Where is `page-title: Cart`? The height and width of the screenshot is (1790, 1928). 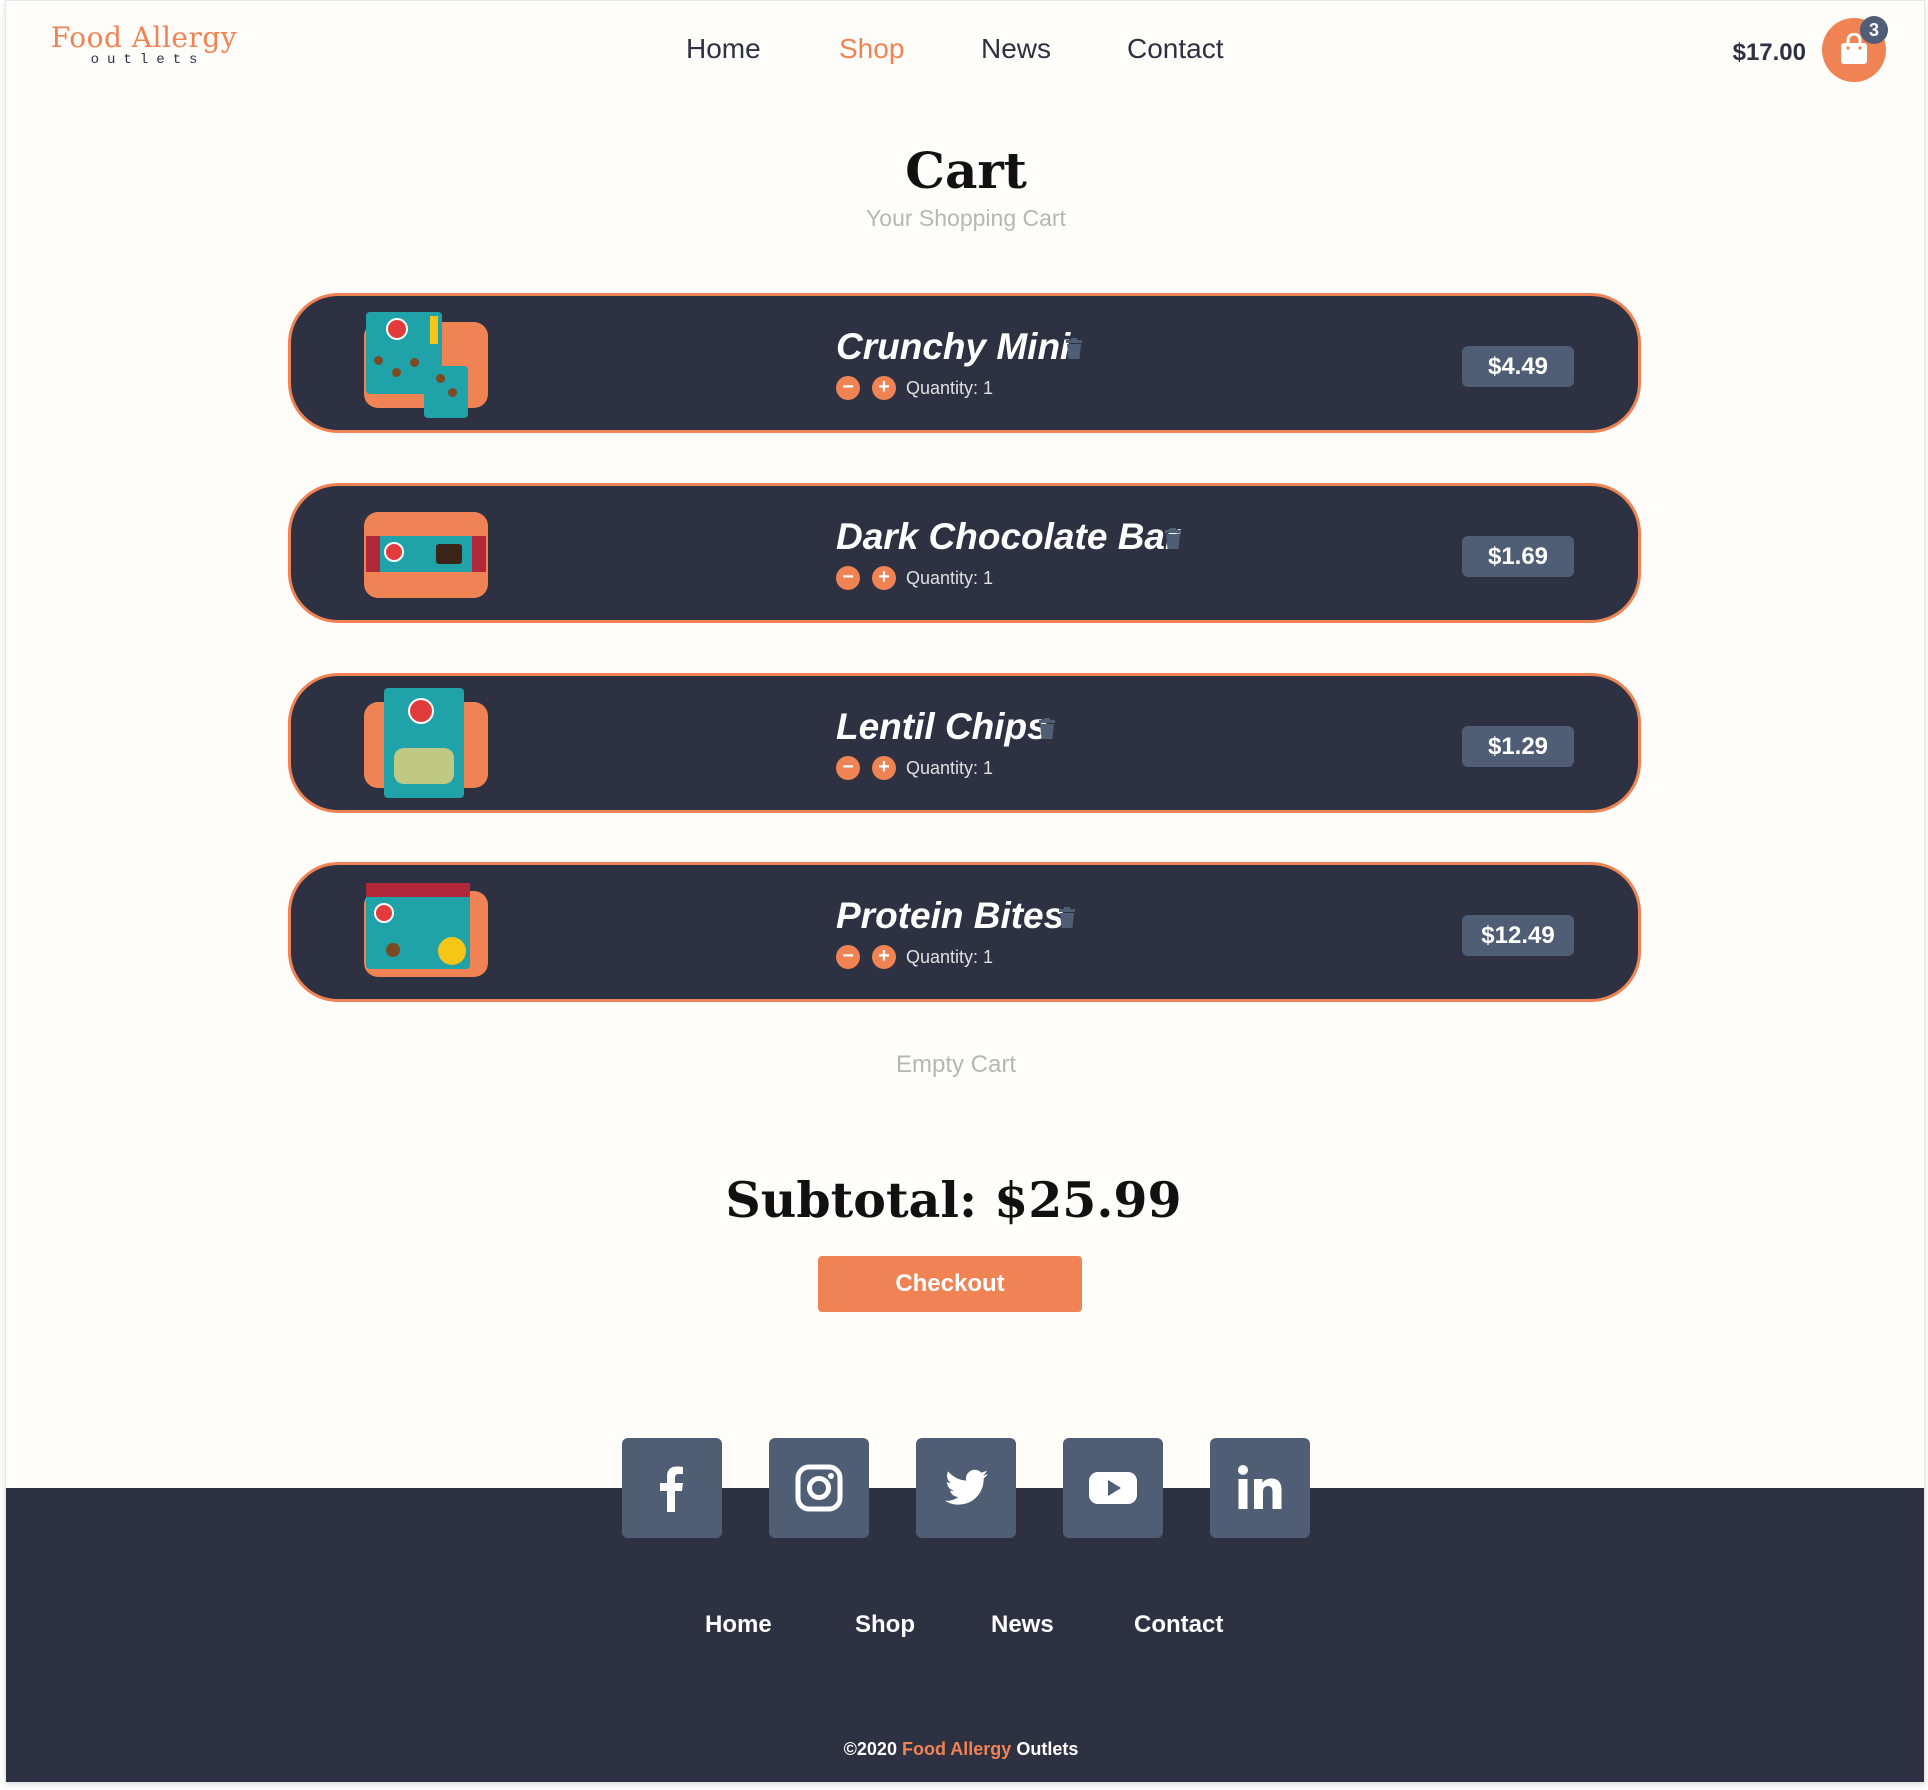 page-title: Cart is located at coordinates (966, 170).